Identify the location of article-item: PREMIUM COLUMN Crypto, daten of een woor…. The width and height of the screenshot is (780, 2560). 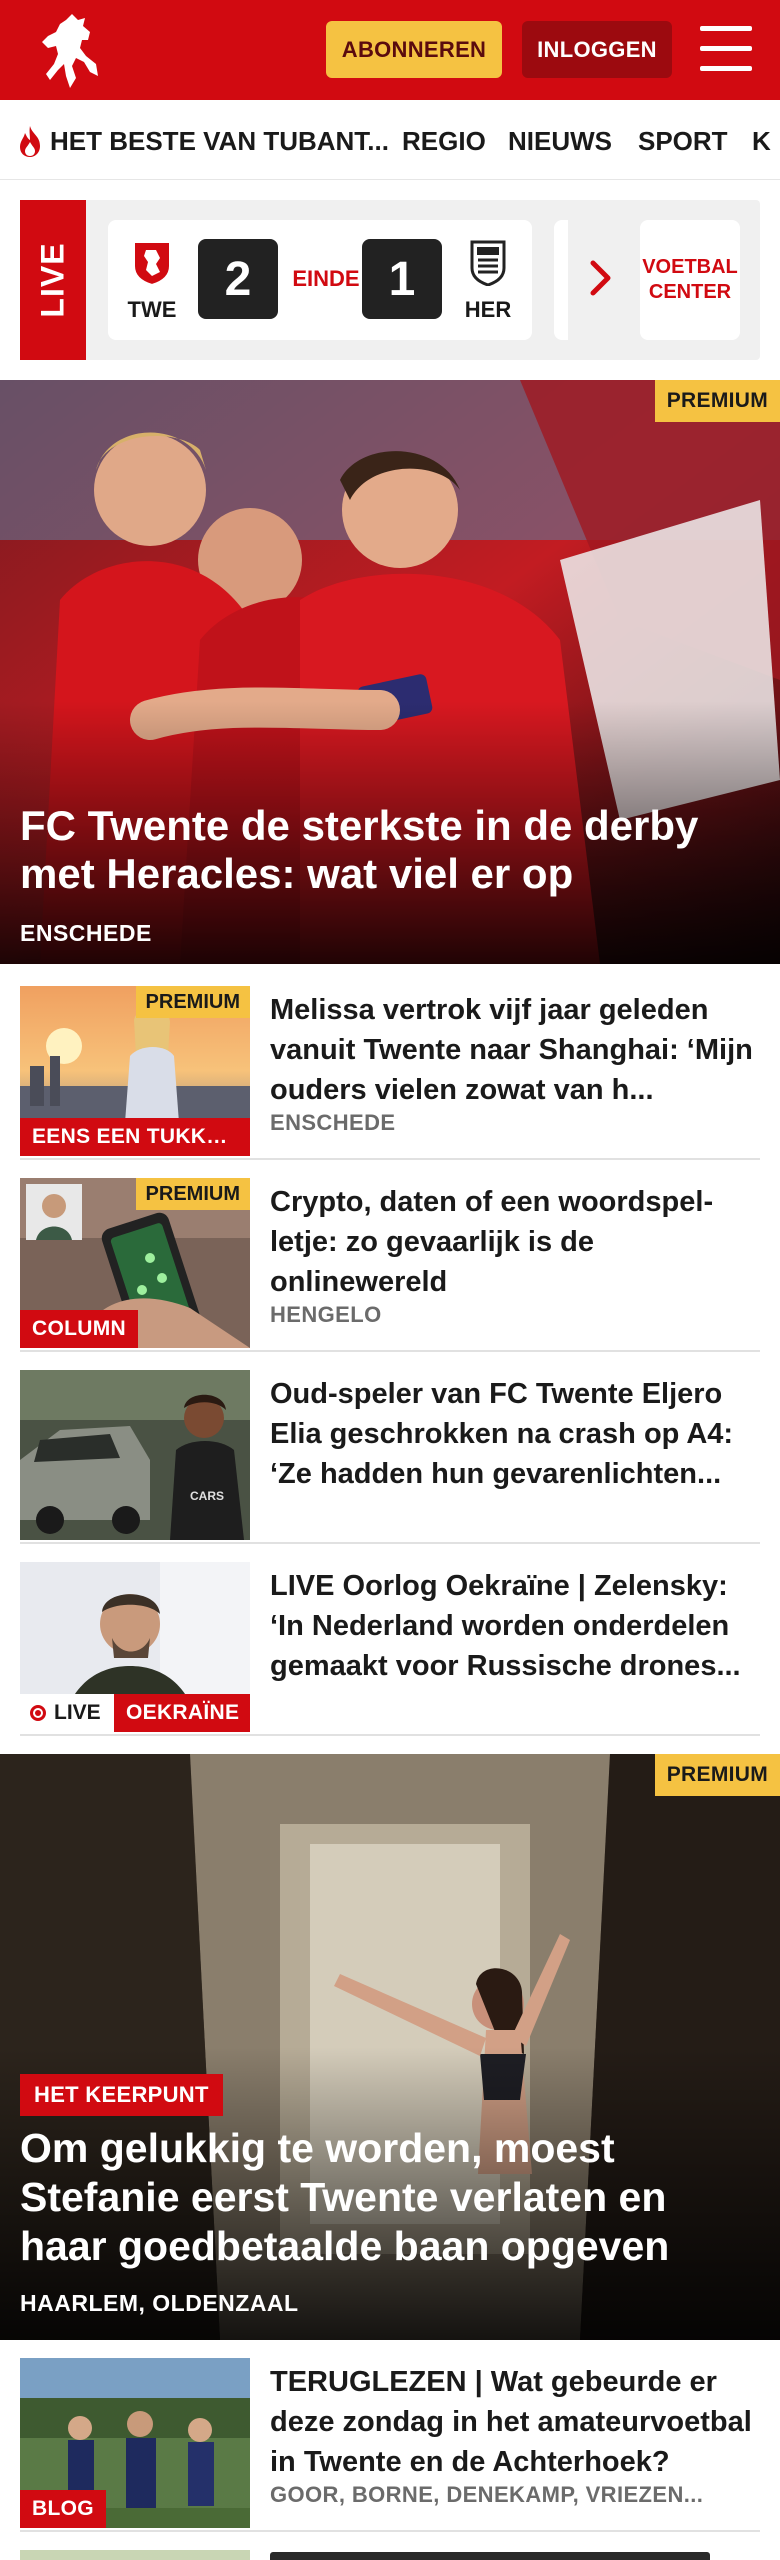
(390, 1256).